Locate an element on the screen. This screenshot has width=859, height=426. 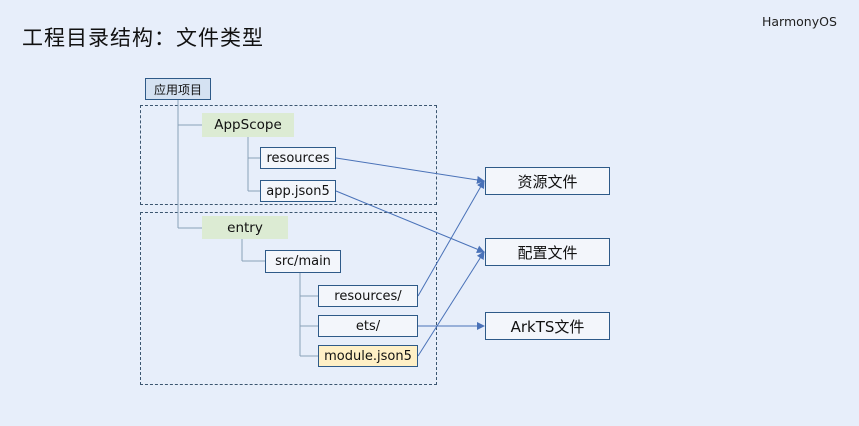
entry-node: entry is located at coordinates (245, 227).